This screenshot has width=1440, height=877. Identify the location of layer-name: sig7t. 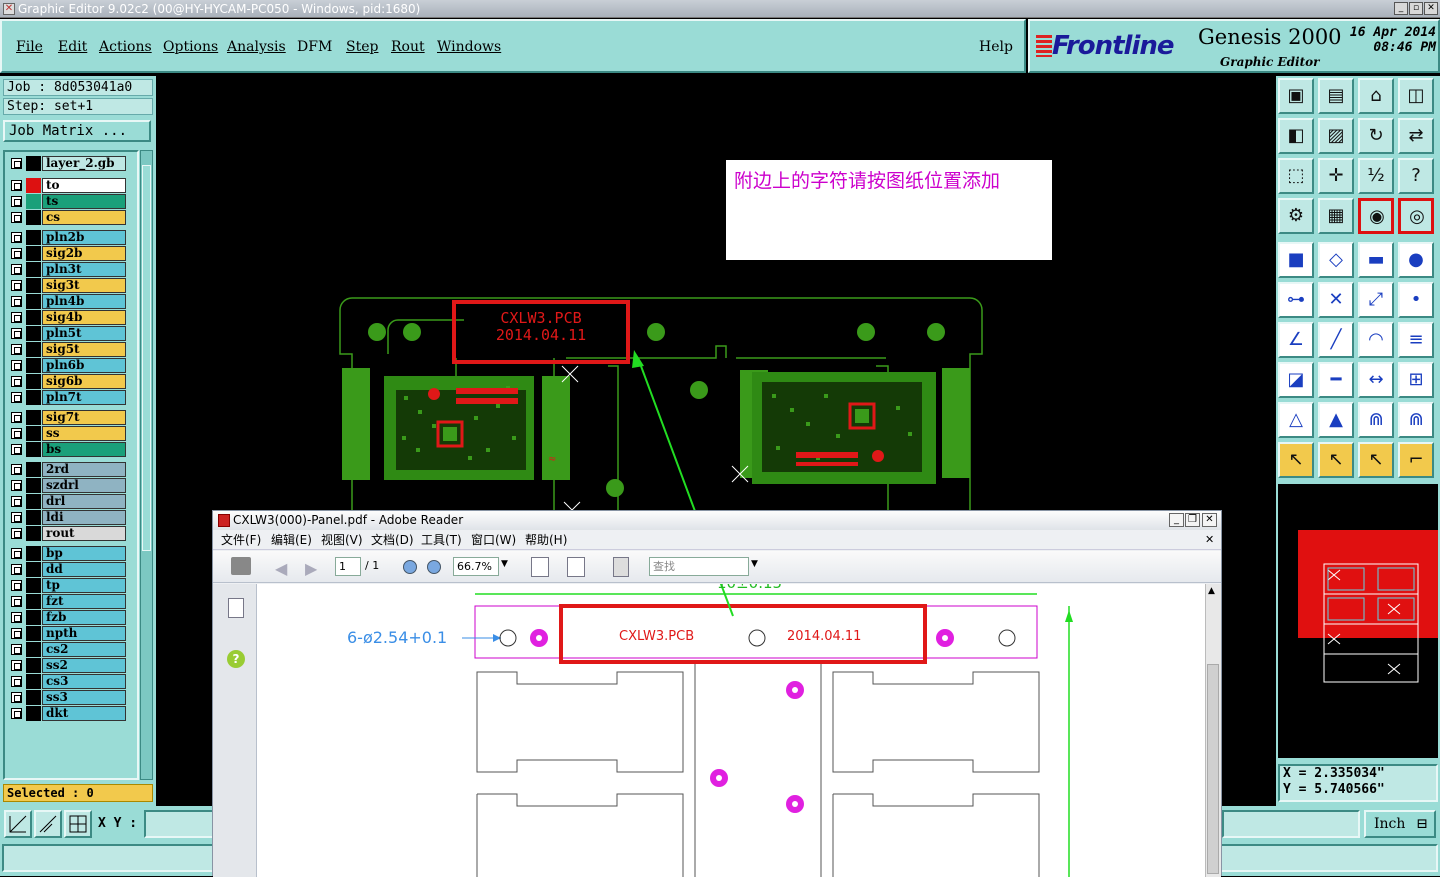
(84, 417).